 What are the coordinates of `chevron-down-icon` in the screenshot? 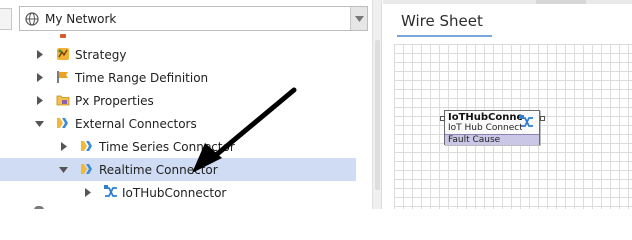 It's located at (358, 18).